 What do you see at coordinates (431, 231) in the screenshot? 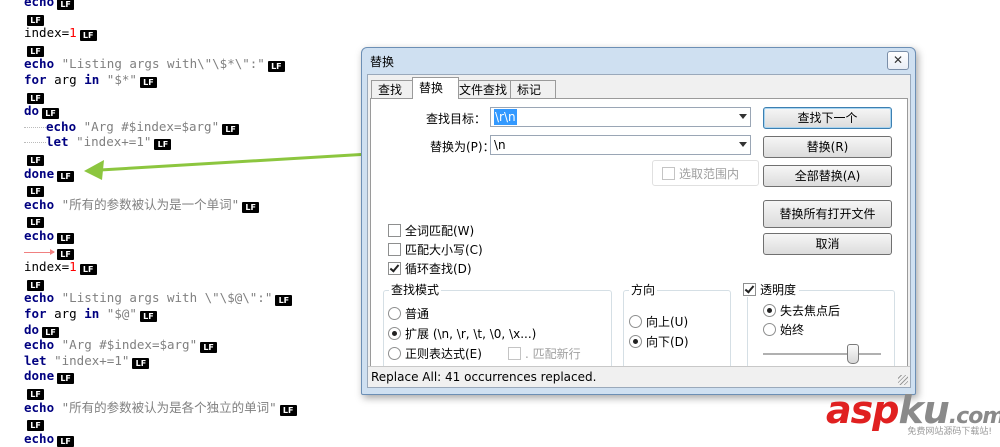
I see `whole-word-checkbox: 全词匹配(W)` at bounding box center [431, 231].